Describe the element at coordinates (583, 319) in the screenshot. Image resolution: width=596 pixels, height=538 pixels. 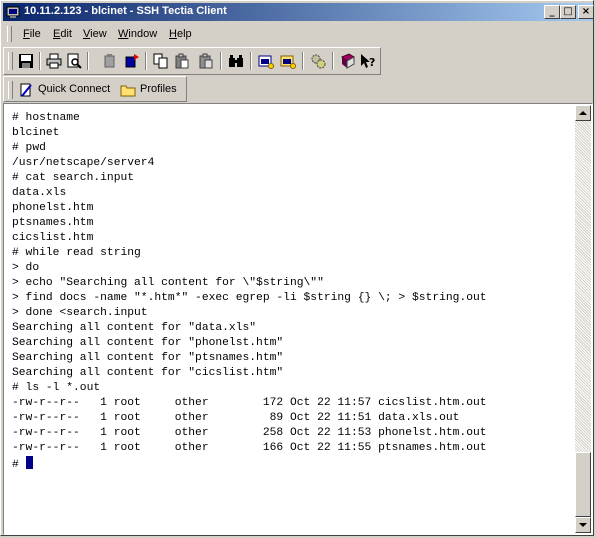
I see `vertical-scrollbar` at that location.